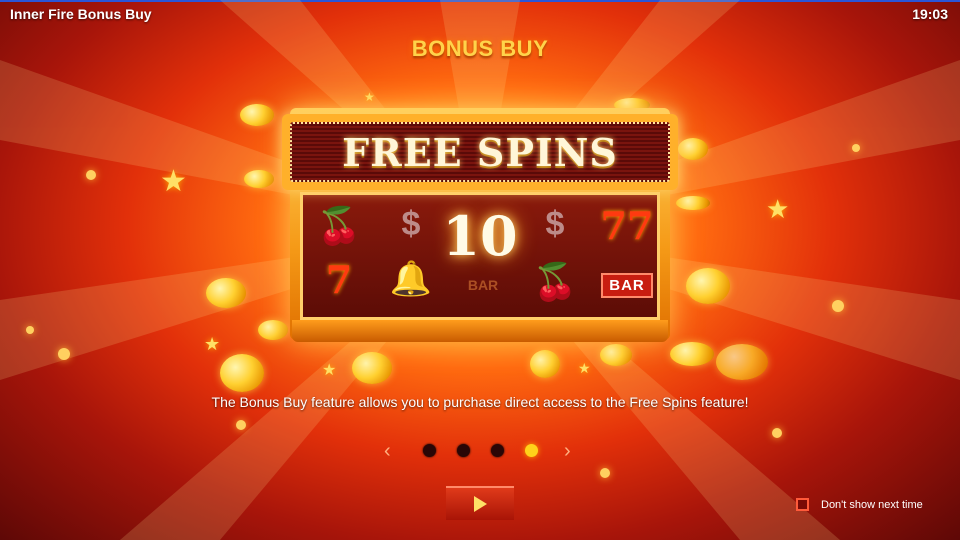  What do you see at coordinates (387, 451) in the screenshot?
I see `chevron-left-icon: ‹` at bounding box center [387, 451].